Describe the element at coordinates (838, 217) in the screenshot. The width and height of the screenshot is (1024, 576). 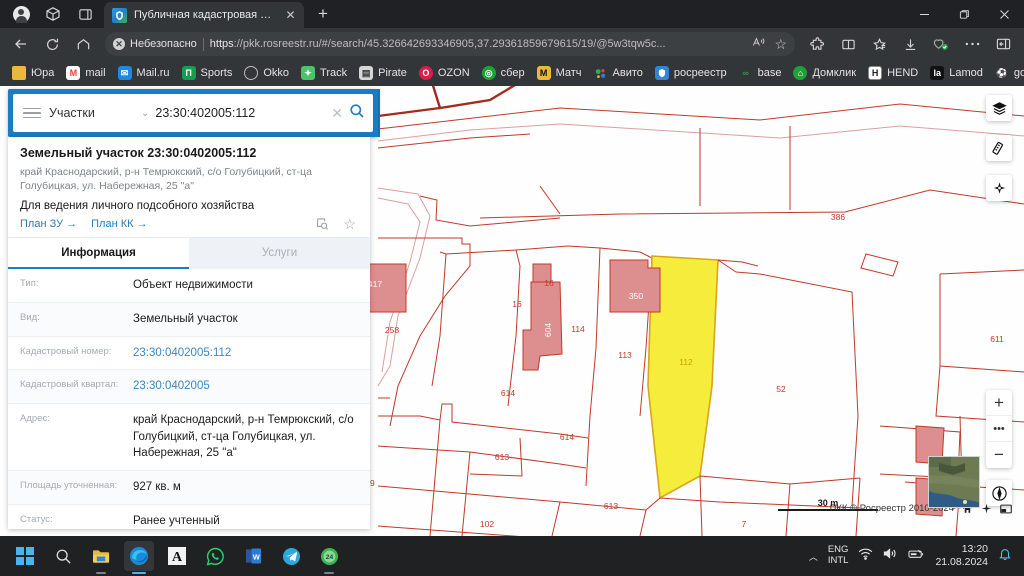
I see `svg-text: 386` at that location.